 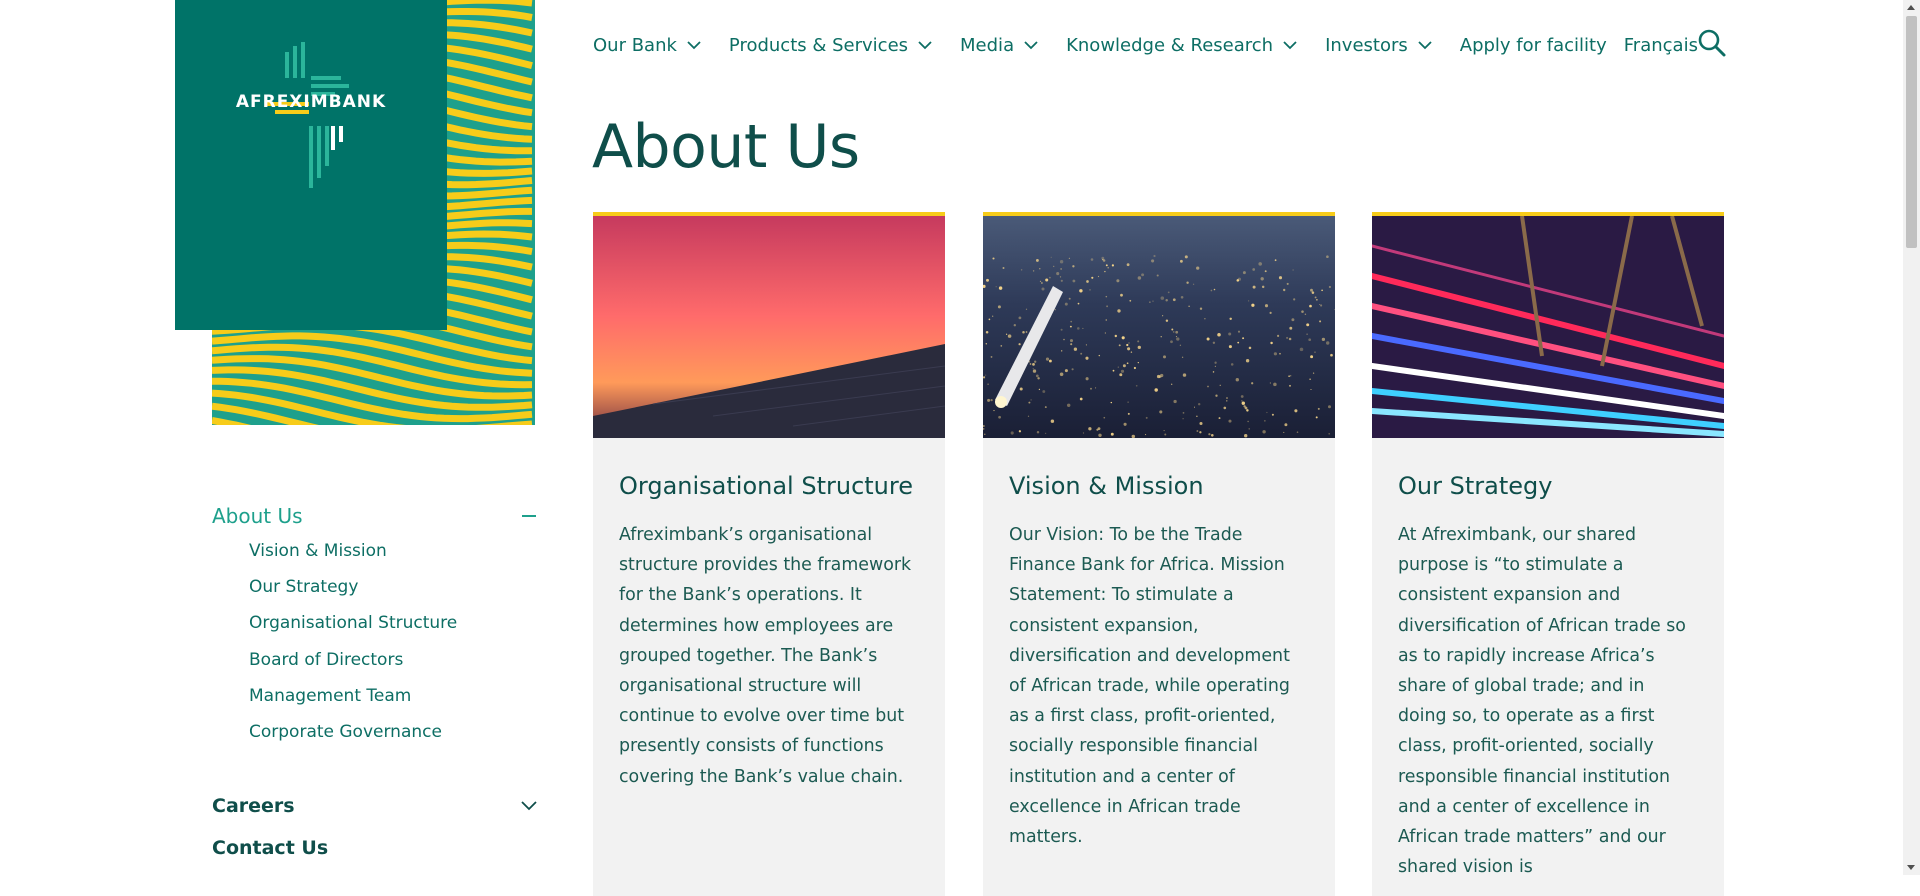 I want to click on afreximbank-logo-icon, so click(x=308, y=115).